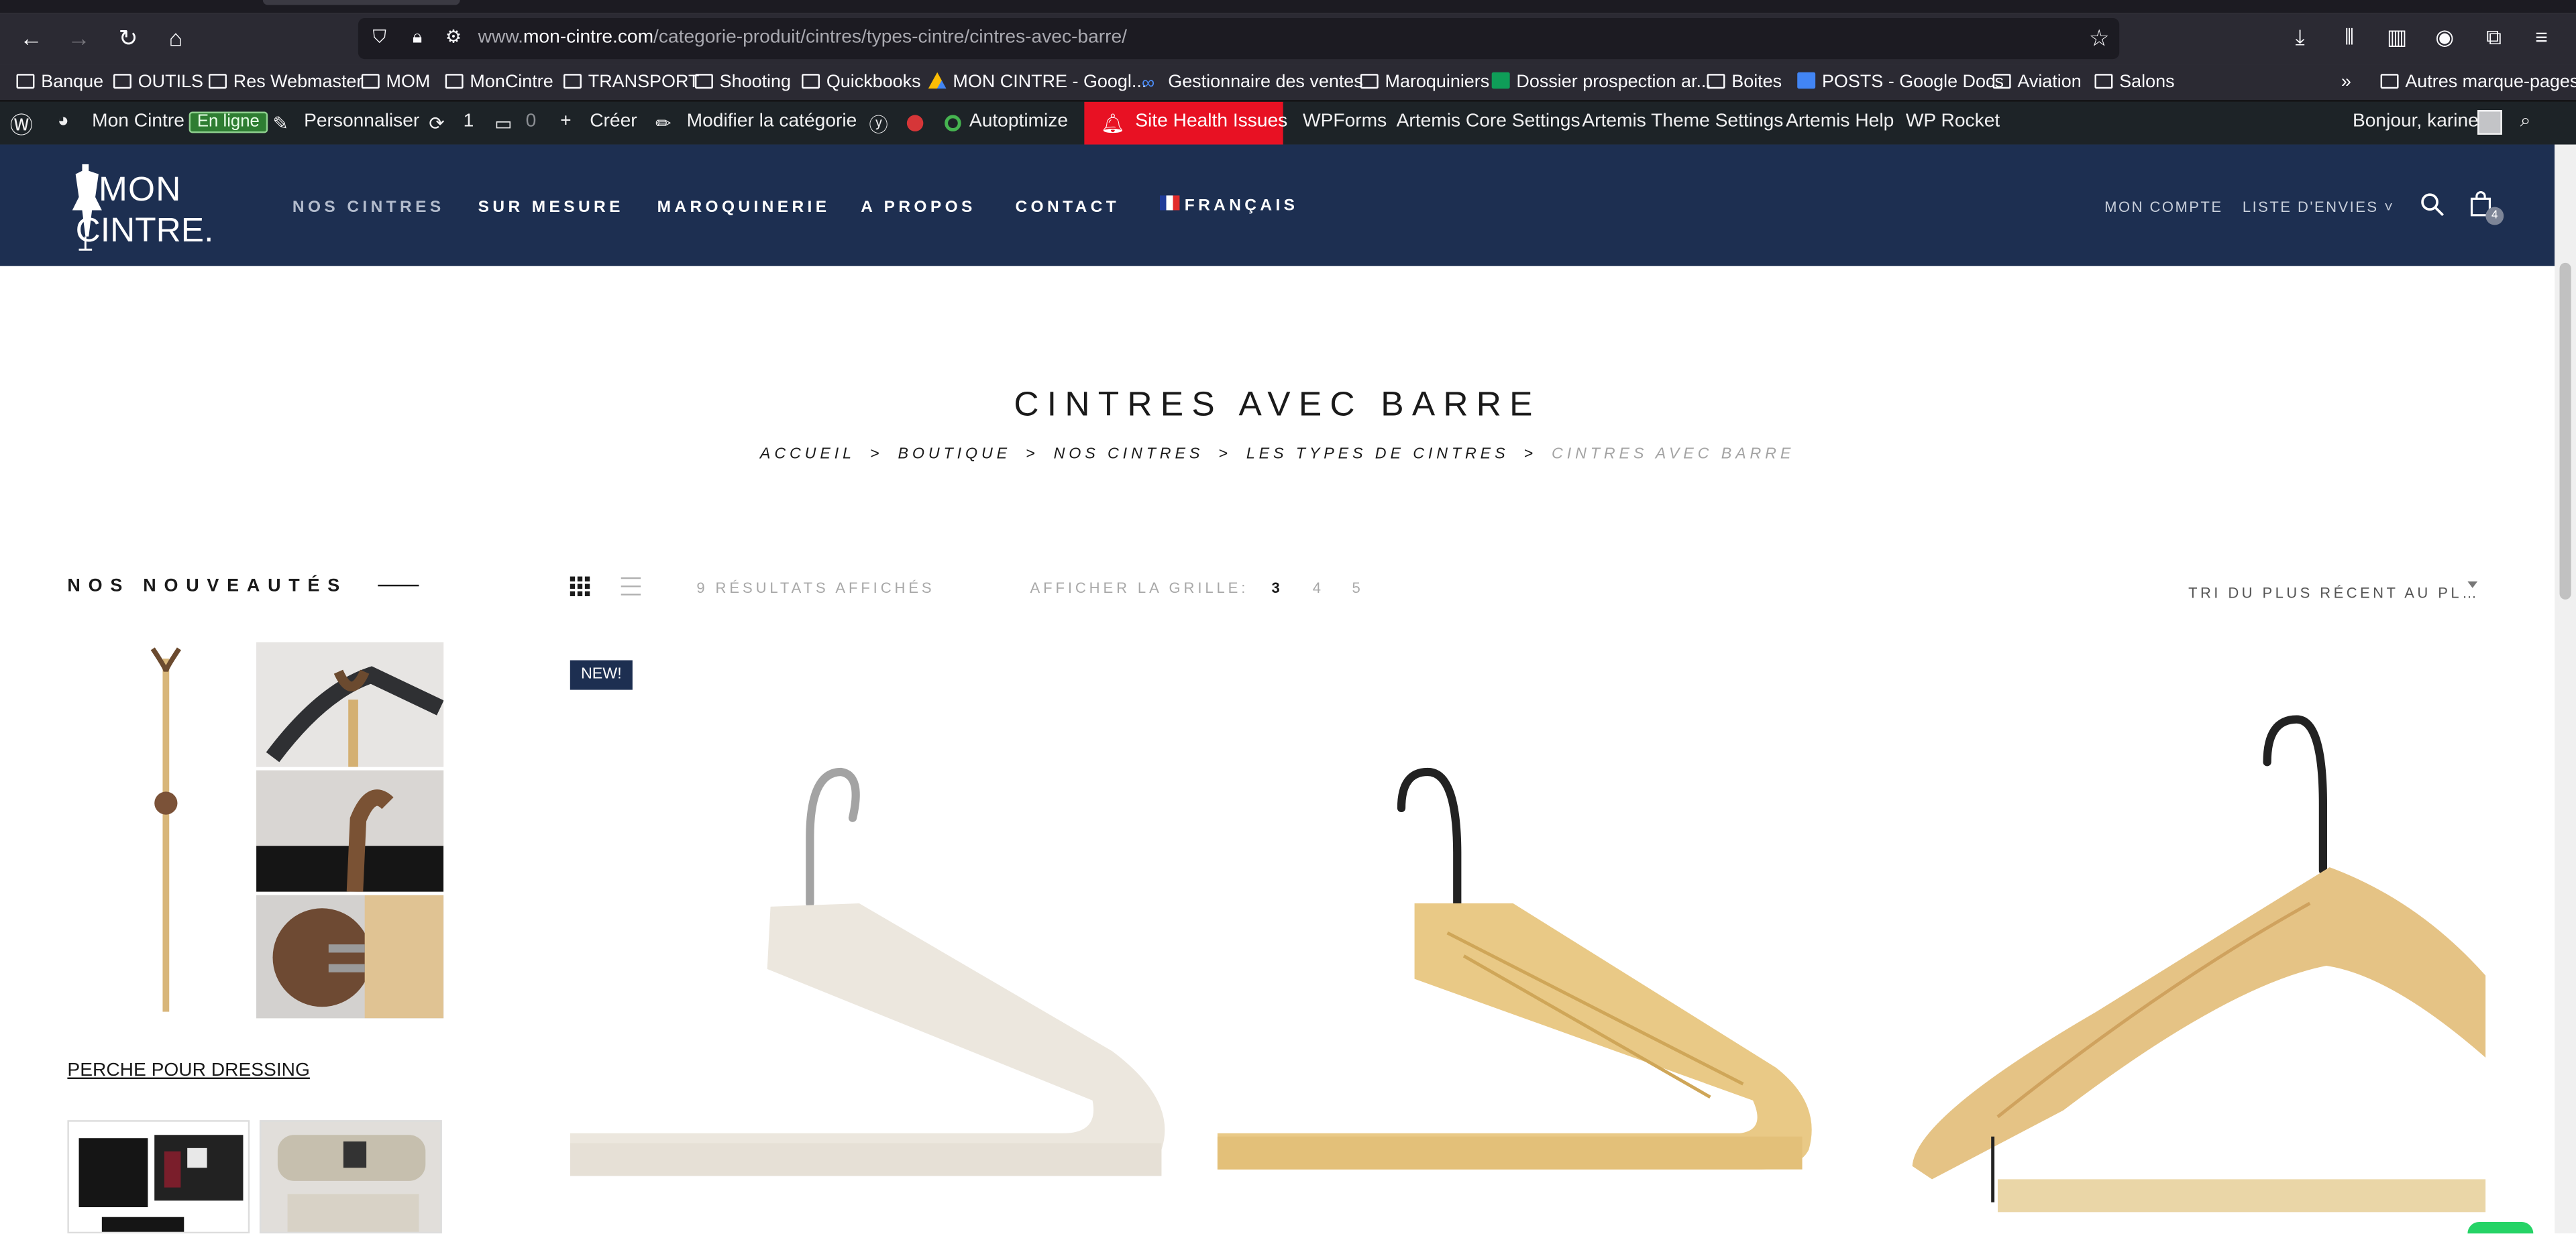  What do you see at coordinates (1129, 454) in the screenshot?
I see `breadcrumb-nos-cintres: NOS CINTRES` at bounding box center [1129, 454].